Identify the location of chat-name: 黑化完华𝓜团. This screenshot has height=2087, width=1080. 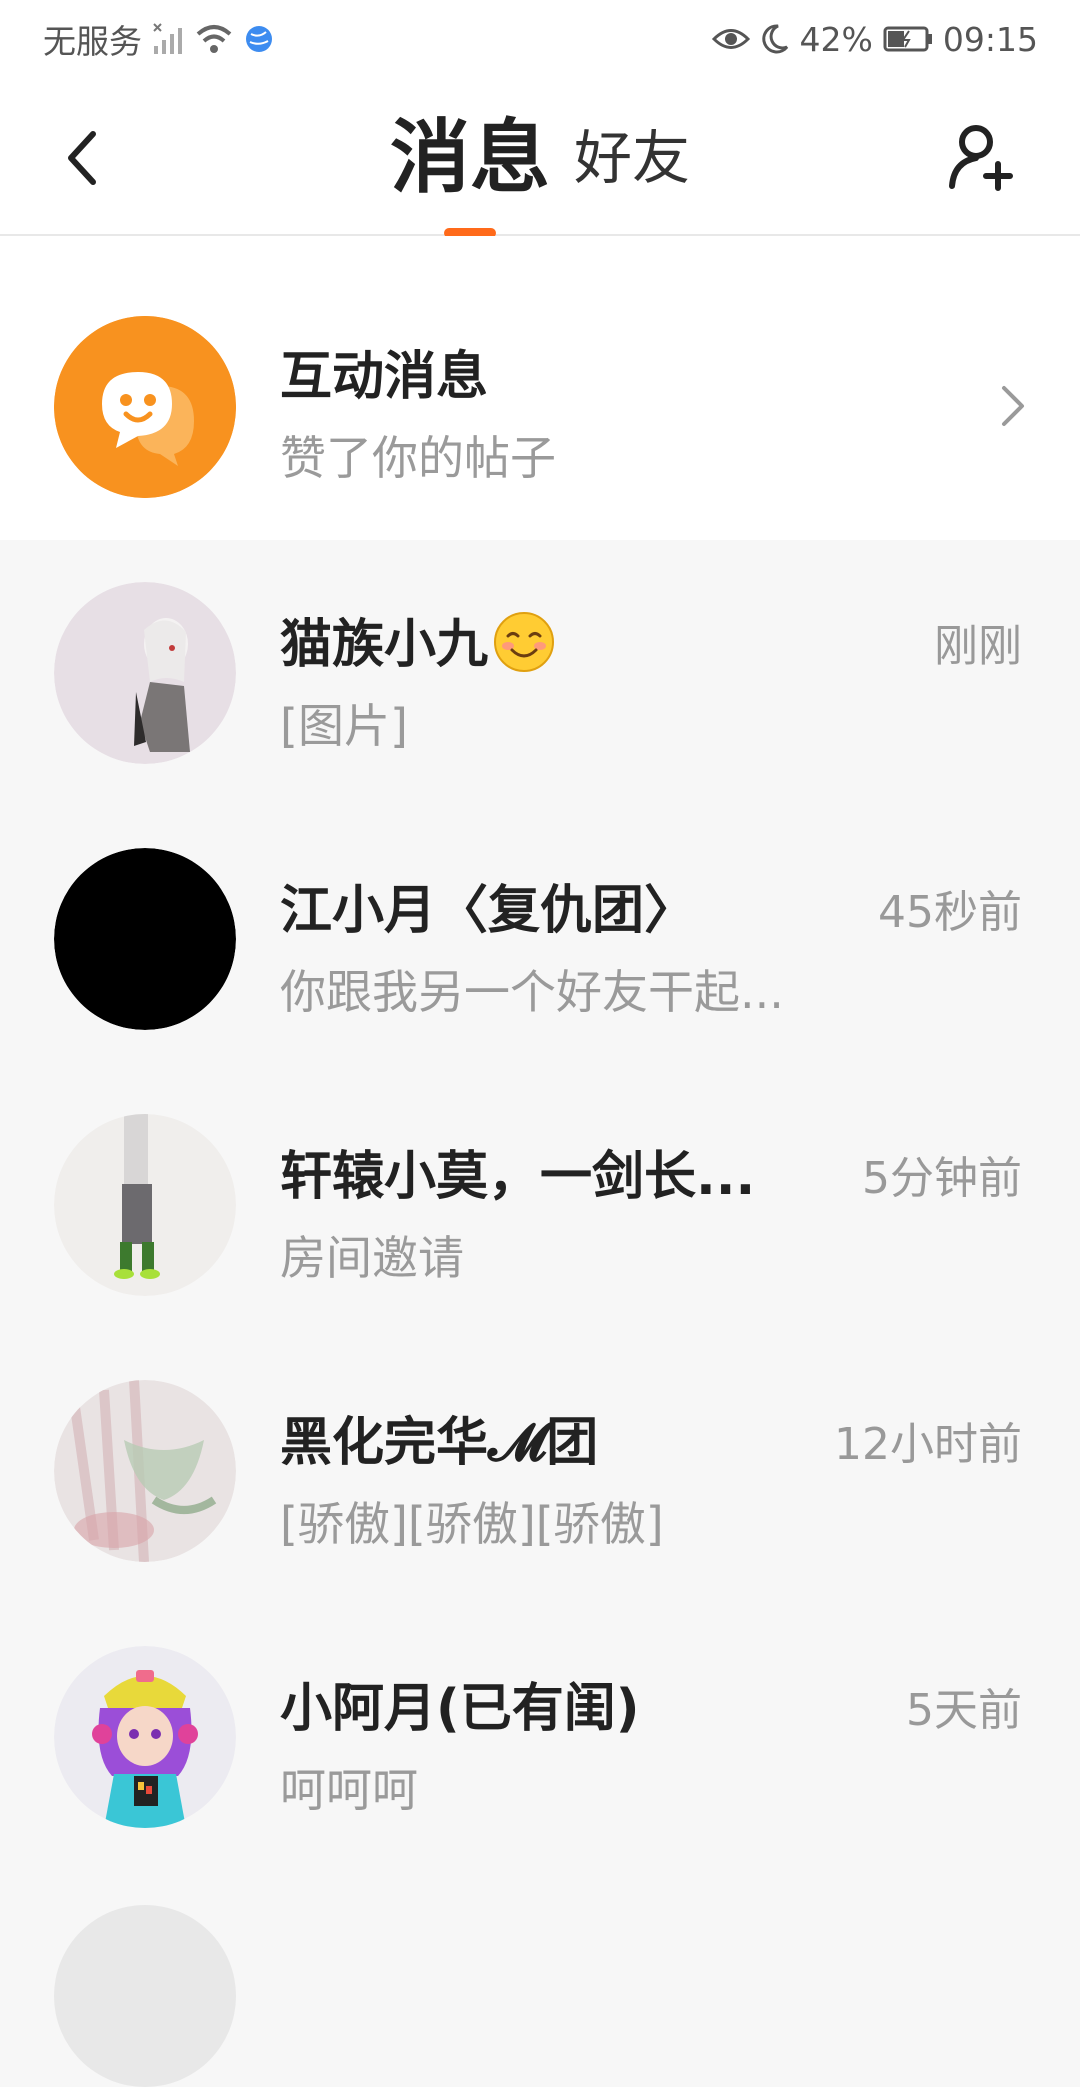
(439, 1443).